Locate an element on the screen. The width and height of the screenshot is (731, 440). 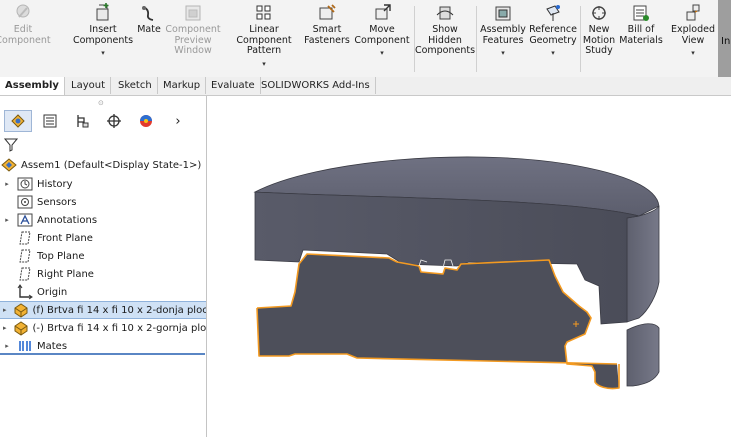
reference-geometry-button: Reference Geometry ▾ is located at coordinates (553, 38).